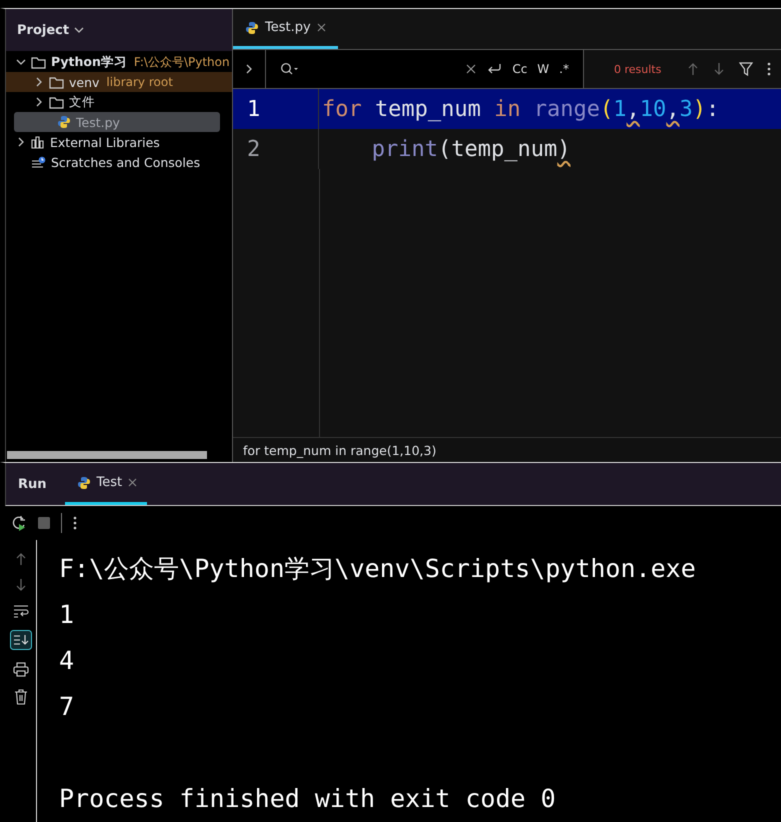 This screenshot has width=781, height=822. Describe the element at coordinates (38, 162) in the screenshot. I see `list-clock-icon` at that location.